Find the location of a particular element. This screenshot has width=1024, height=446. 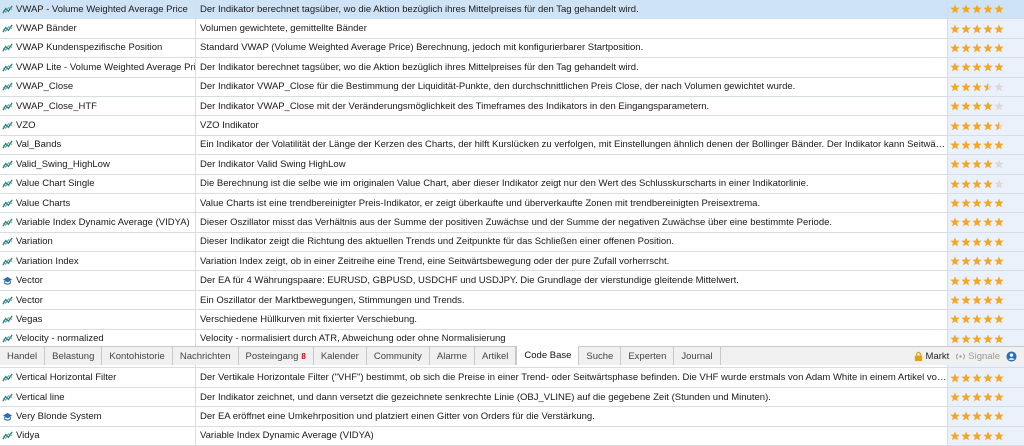

item-name: Value Chart Single is located at coordinates (55, 184).